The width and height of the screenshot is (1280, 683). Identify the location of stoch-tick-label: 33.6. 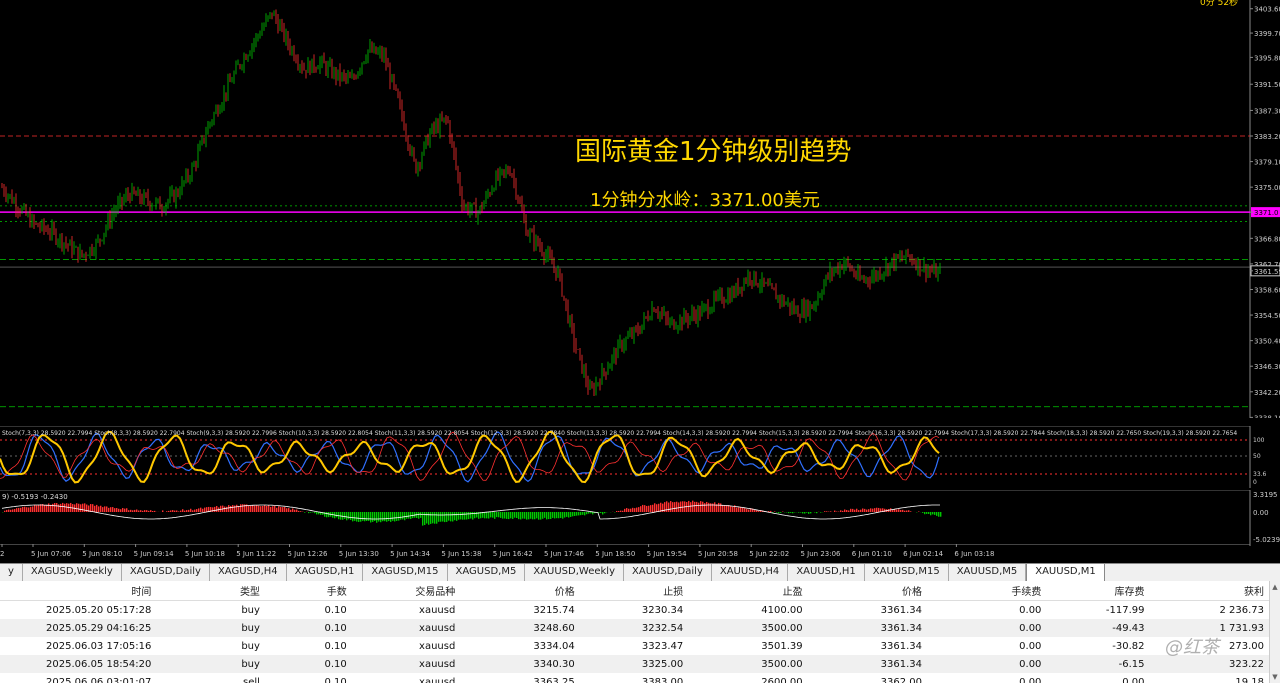
(1260, 474).